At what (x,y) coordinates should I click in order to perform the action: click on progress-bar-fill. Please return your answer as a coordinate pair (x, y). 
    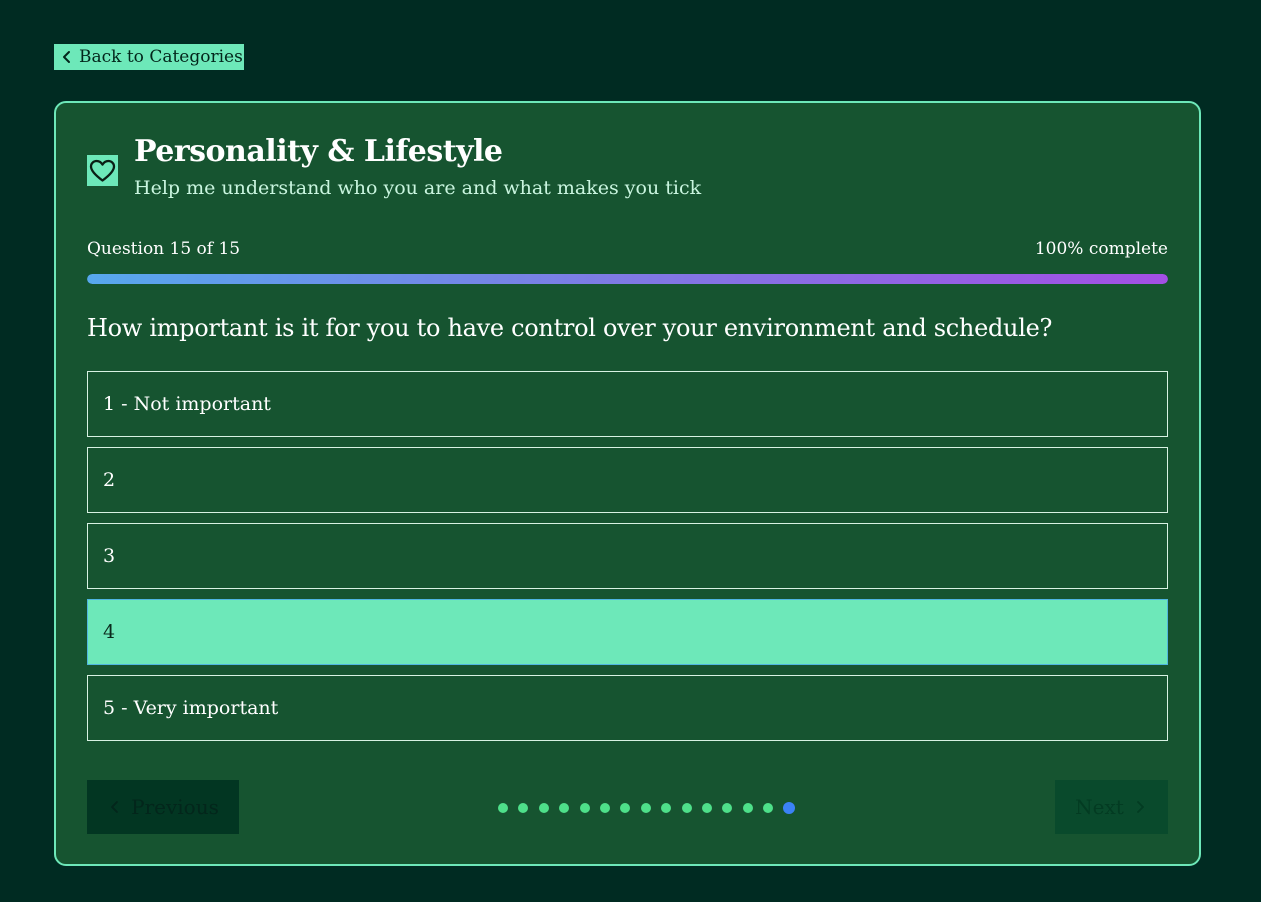
    Looking at the image, I should click on (627, 279).